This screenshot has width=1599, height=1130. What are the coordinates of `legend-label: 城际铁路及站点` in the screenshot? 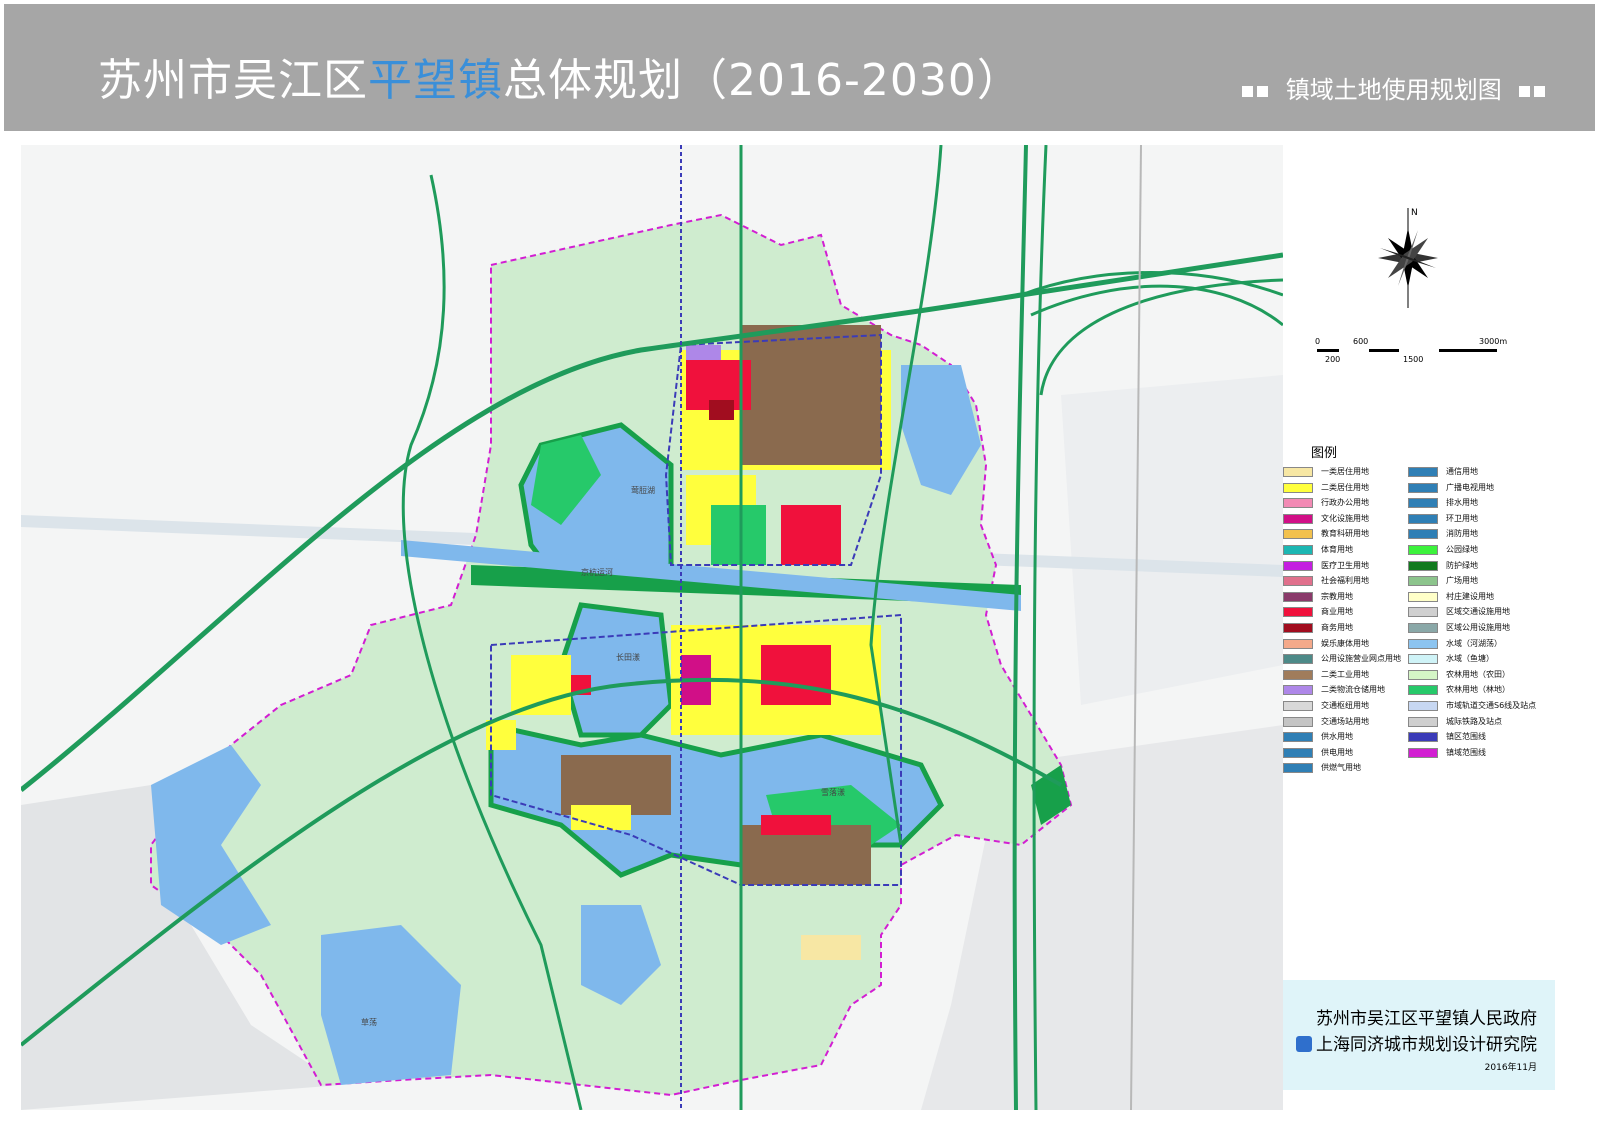 It's located at (1474, 721).